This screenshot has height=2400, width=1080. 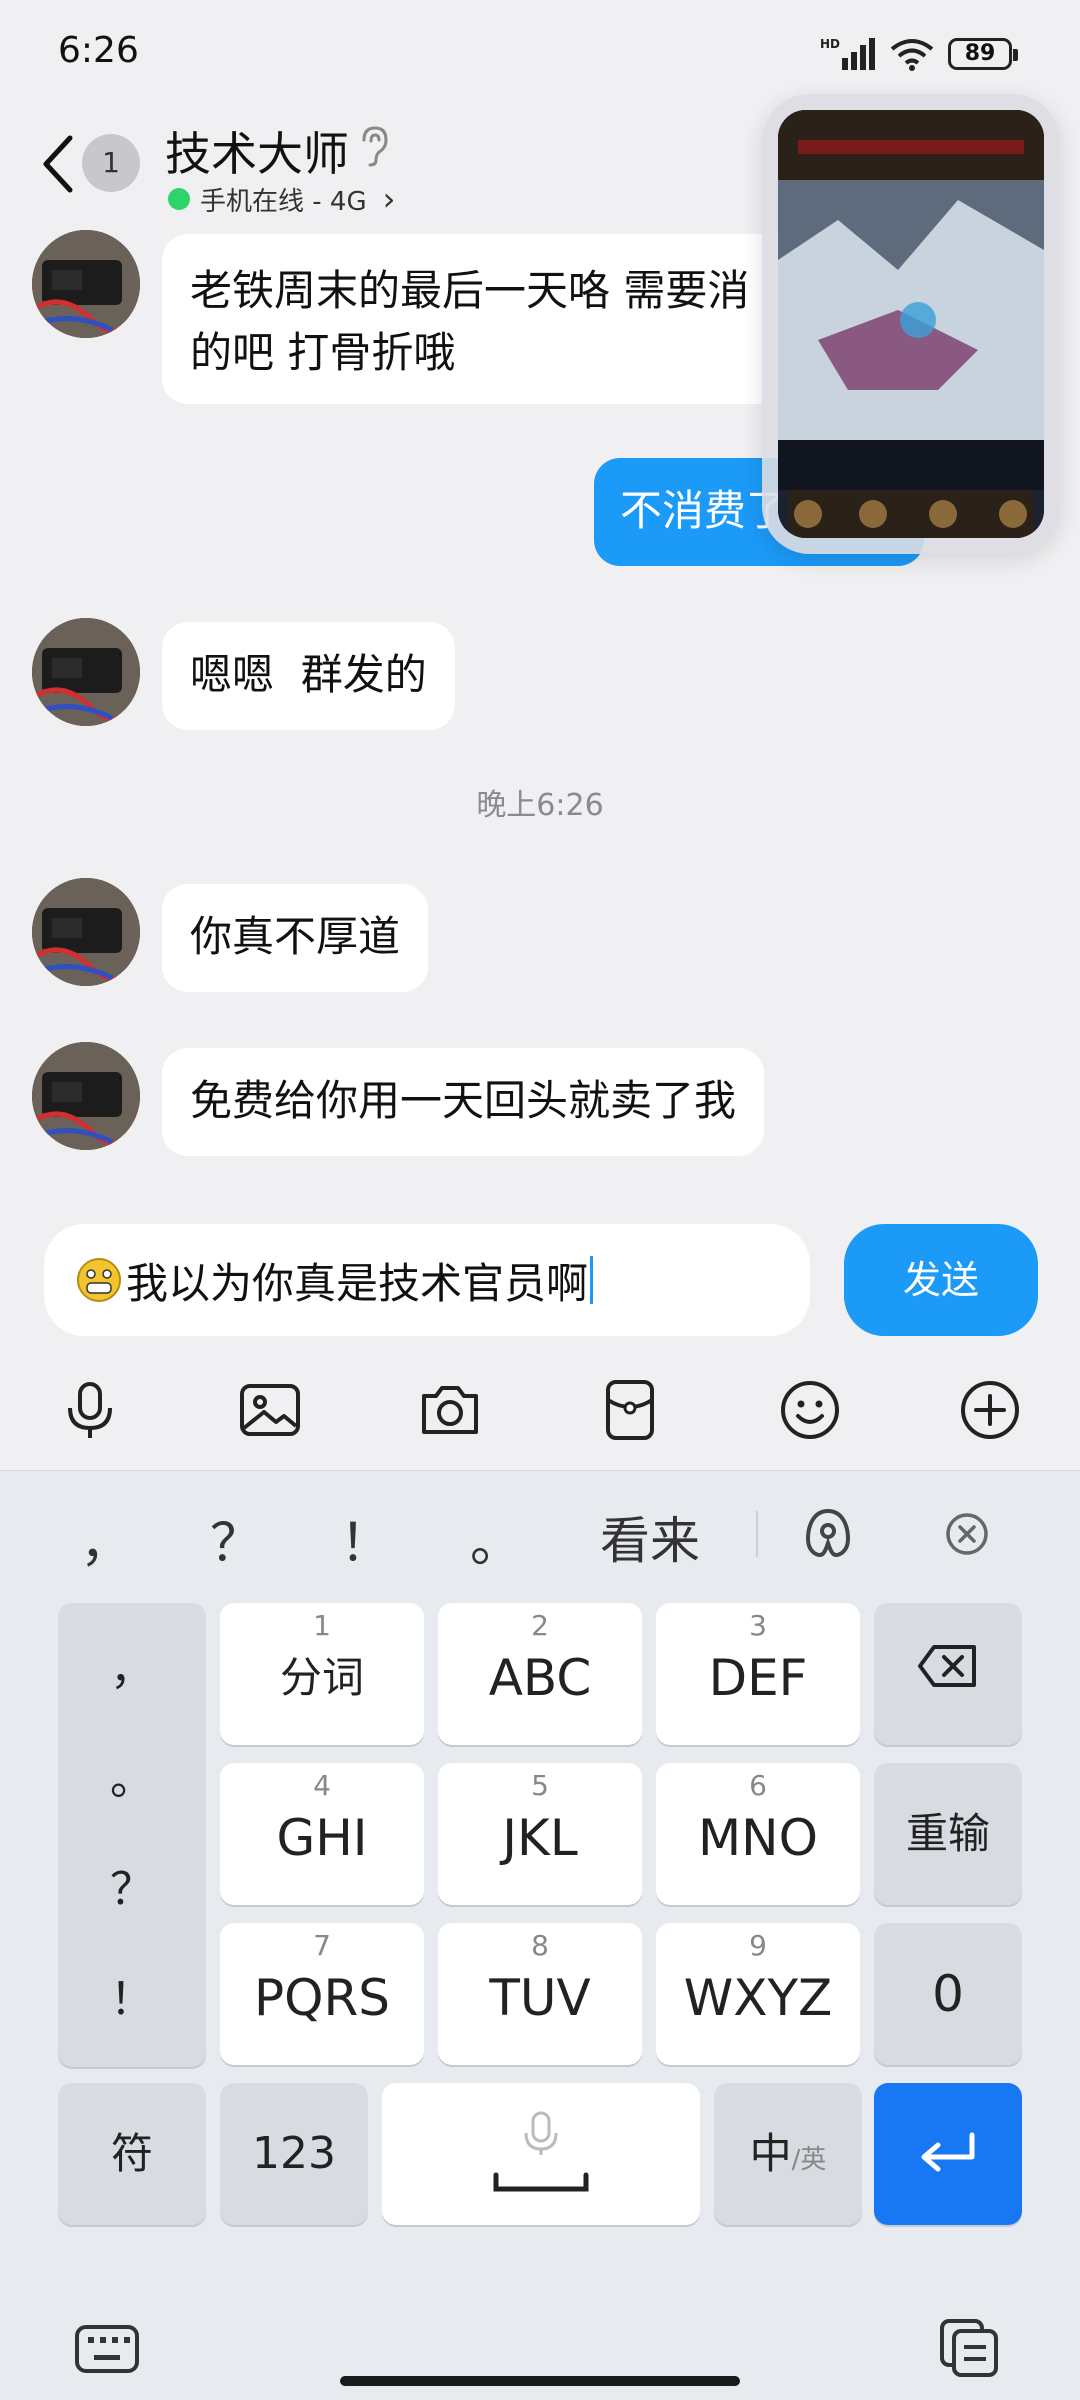 What do you see at coordinates (540, 1834) in the screenshot?
I see `key-5: 5 JKL` at bounding box center [540, 1834].